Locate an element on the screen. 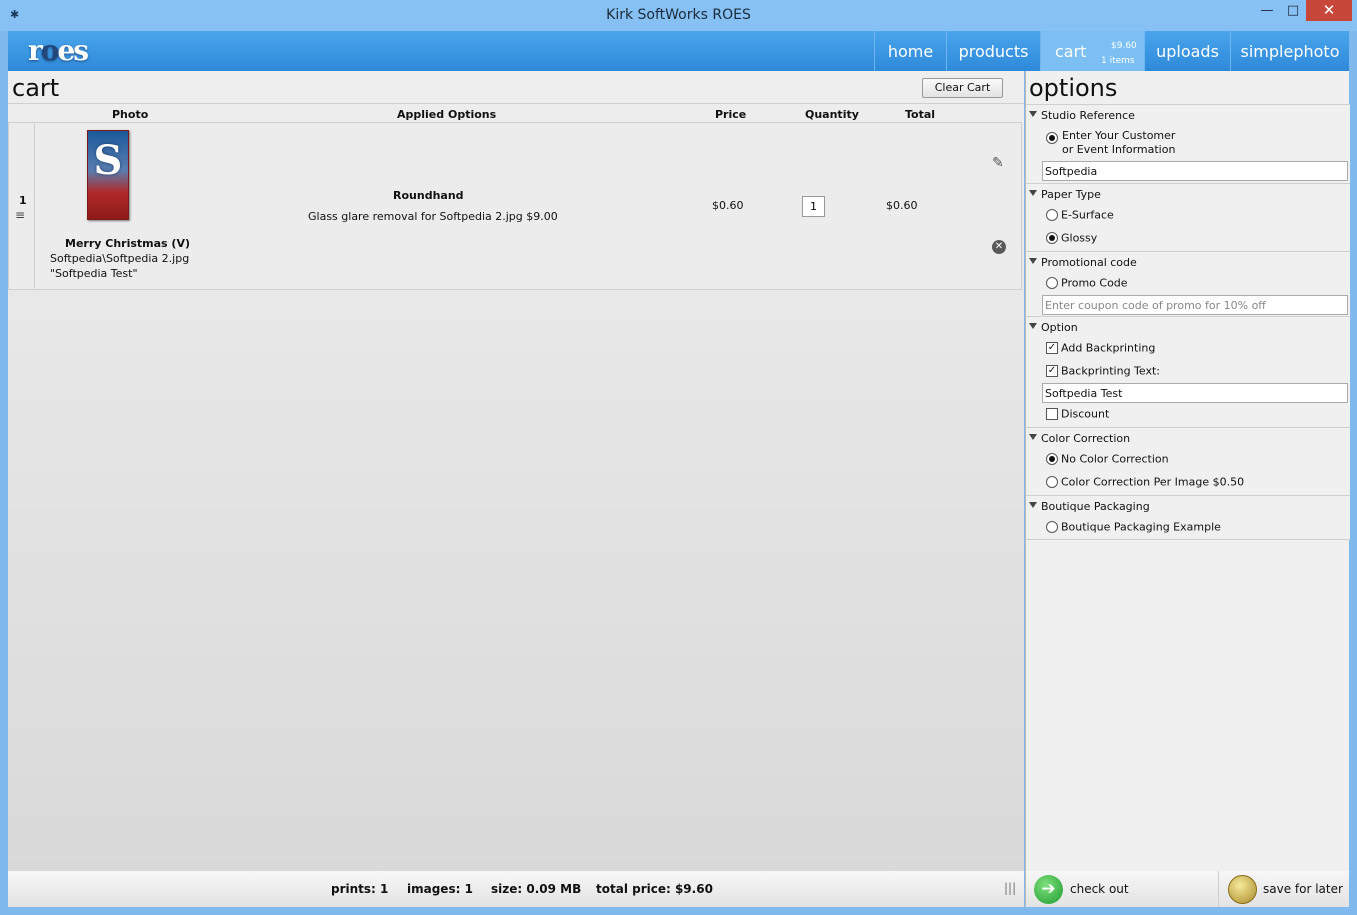 The height and width of the screenshot is (915, 1357). minimize-button: — is located at coordinates (1267, 10).